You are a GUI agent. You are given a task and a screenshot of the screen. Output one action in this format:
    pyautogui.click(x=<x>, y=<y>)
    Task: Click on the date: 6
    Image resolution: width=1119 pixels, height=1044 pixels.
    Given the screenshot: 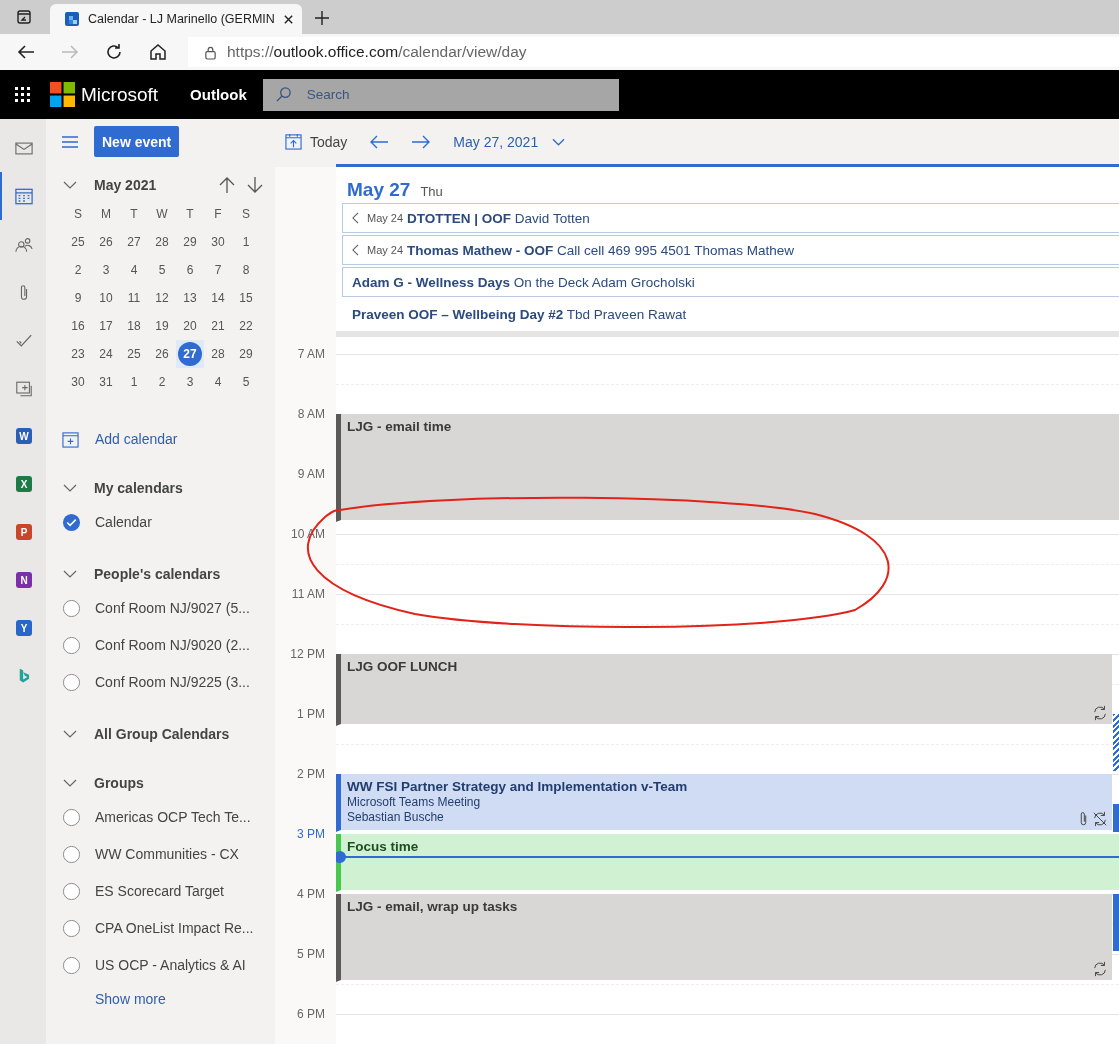 What is the action you would take?
    pyautogui.click(x=190, y=270)
    